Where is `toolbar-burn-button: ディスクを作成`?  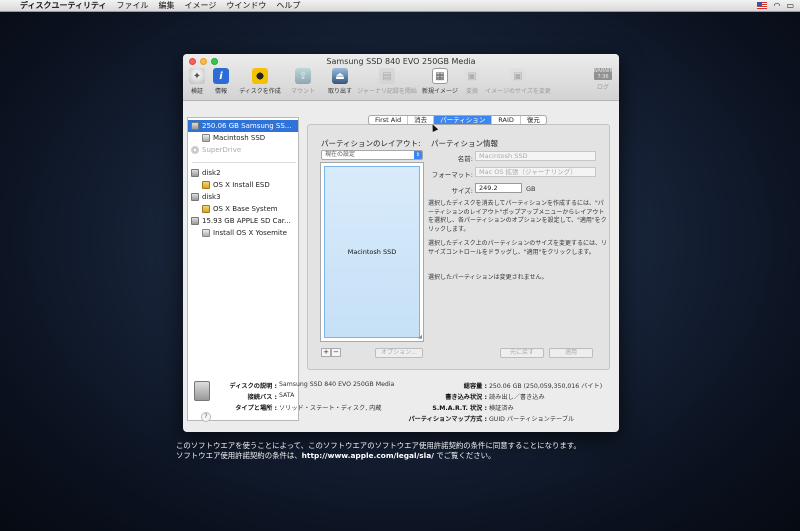
toolbar-burn-button: ディスクを作成 is located at coordinates (260, 81).